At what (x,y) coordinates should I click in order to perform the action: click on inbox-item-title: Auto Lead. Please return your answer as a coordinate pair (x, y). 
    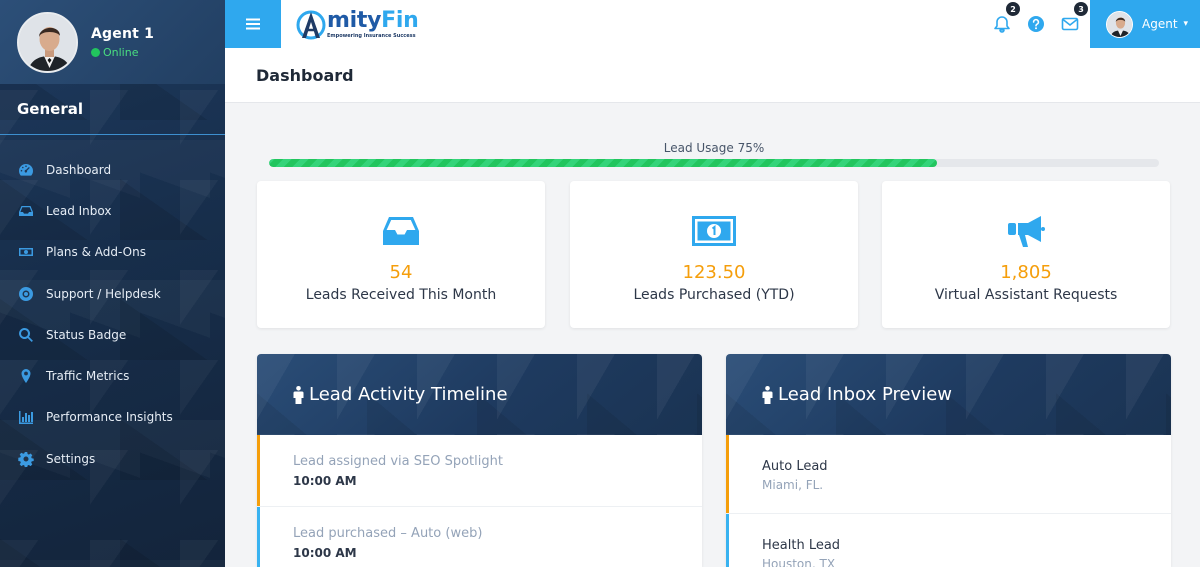
    Looking at the image, I should click on (795, 466).